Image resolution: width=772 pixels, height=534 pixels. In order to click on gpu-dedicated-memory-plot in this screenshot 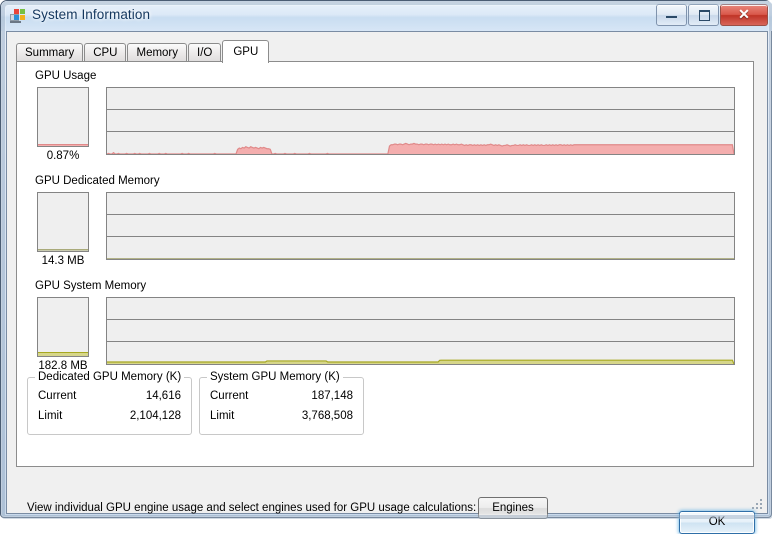, I will do `click(420, 258)`.